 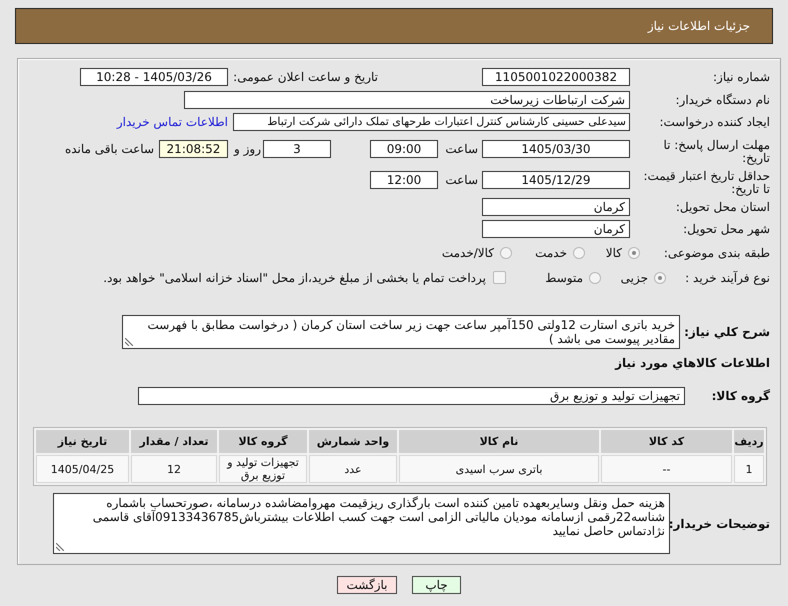 What do you see at coordinates (614, 253) in the screenshot?
I see `option-label: کالا` at bounding box center [614, 253].